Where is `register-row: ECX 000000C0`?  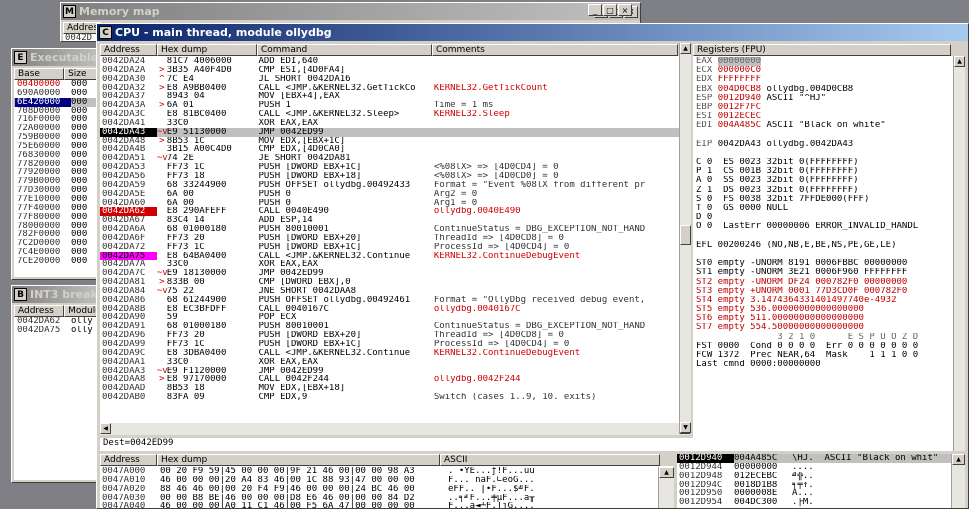
register-row: ECX 000000C0 is located at coordinates (823, 70).